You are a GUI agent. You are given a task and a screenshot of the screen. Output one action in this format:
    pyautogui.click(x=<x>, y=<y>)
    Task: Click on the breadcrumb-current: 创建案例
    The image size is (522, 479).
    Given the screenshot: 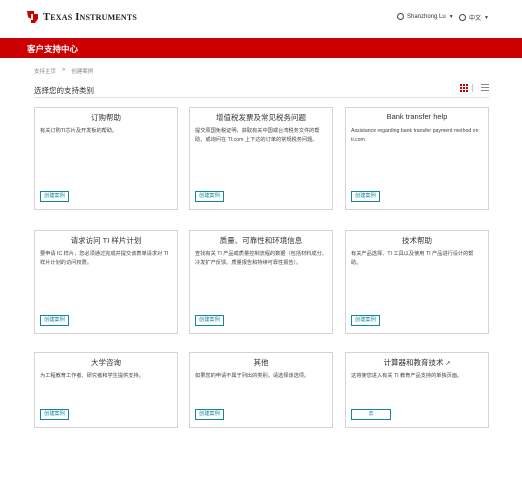 What is the action you would take?
    pyautogui.click(x=82, y=72)
    